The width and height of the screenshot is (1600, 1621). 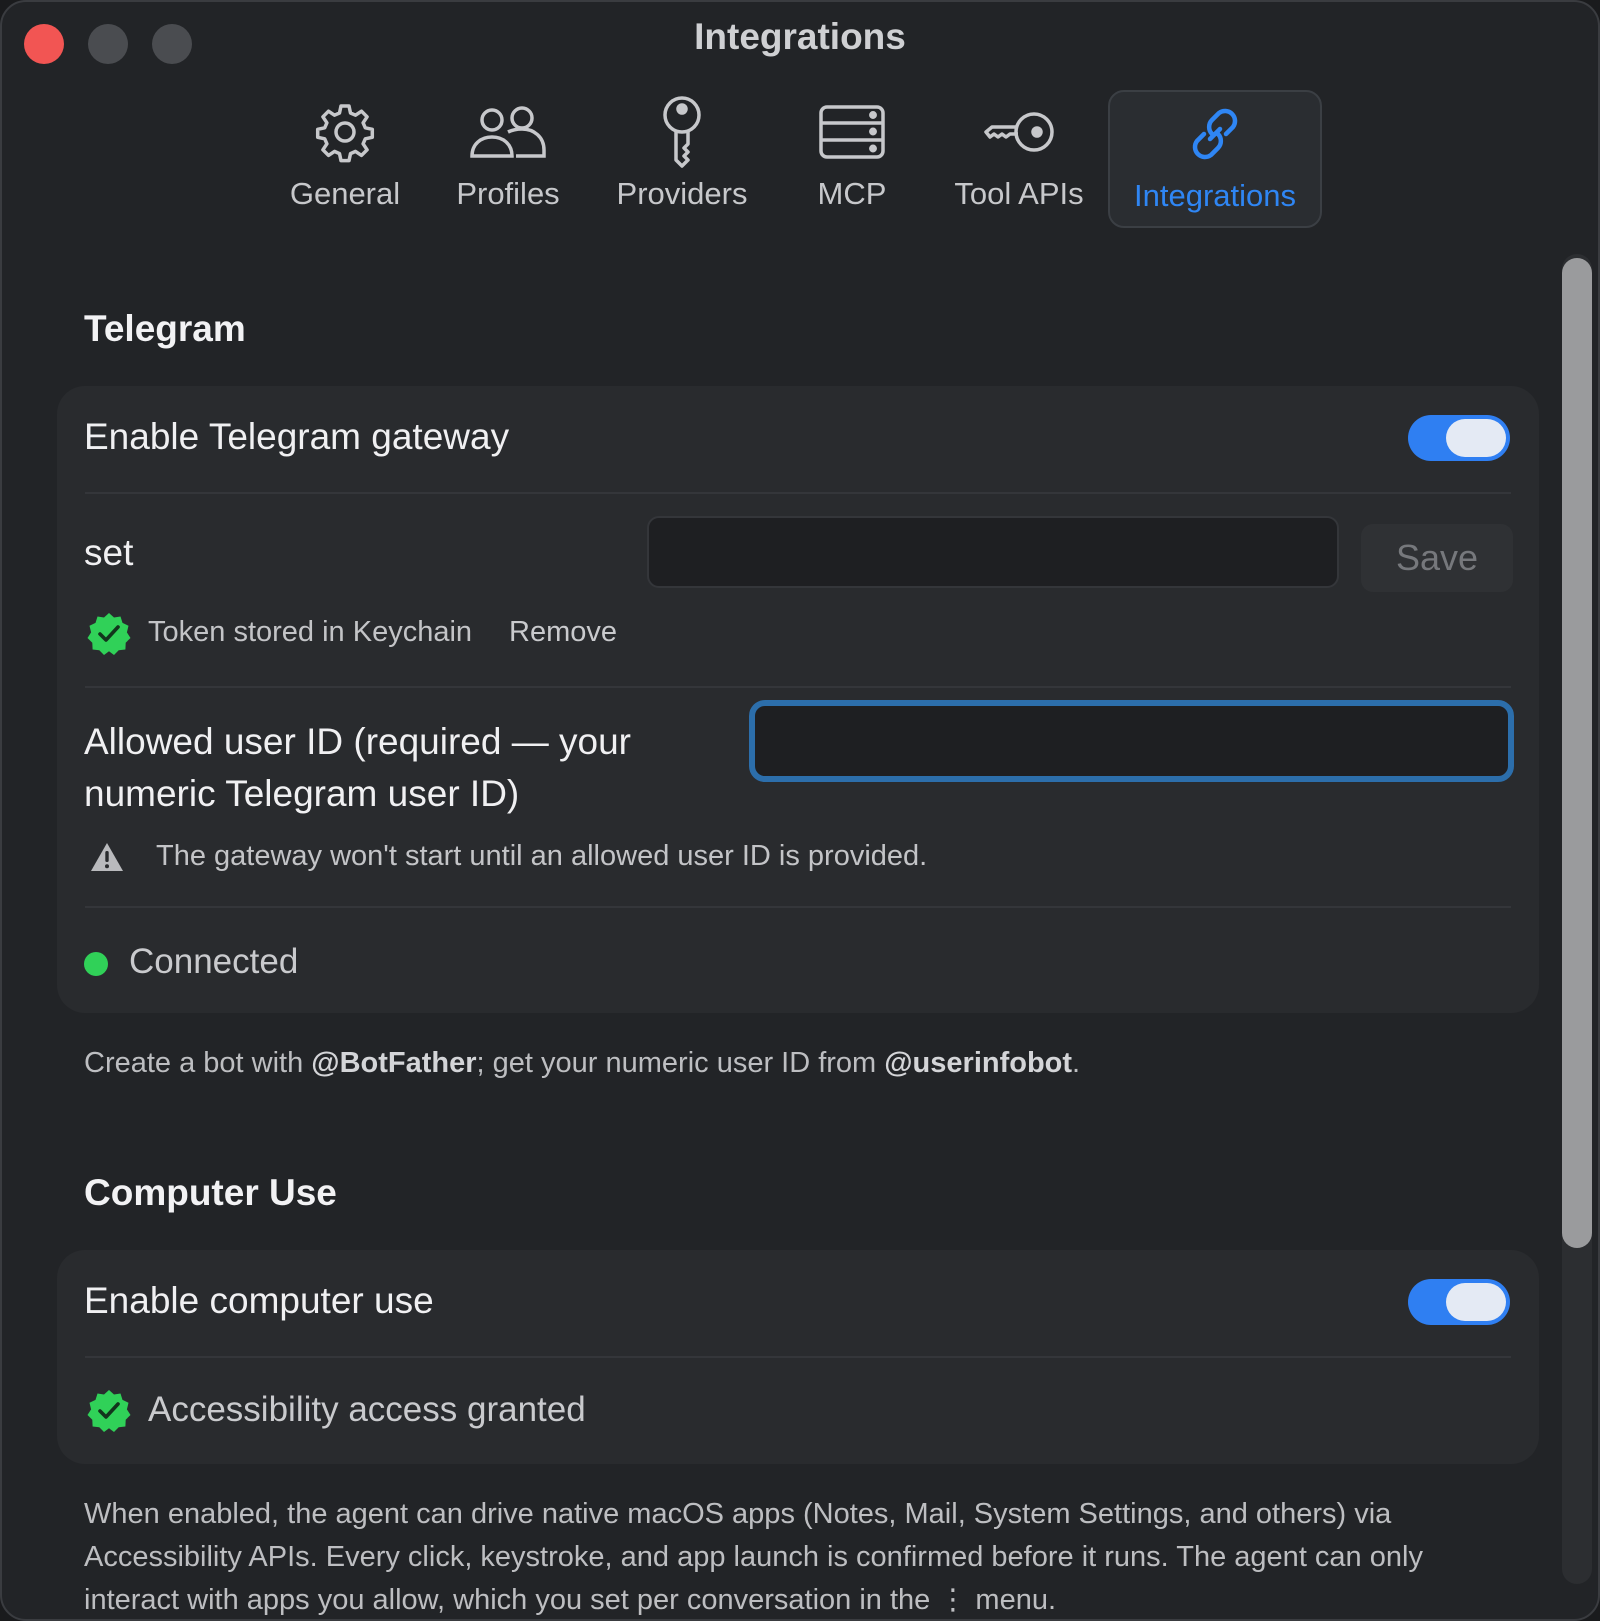 I want to click on warning-icon, so click(x=107, y=859).